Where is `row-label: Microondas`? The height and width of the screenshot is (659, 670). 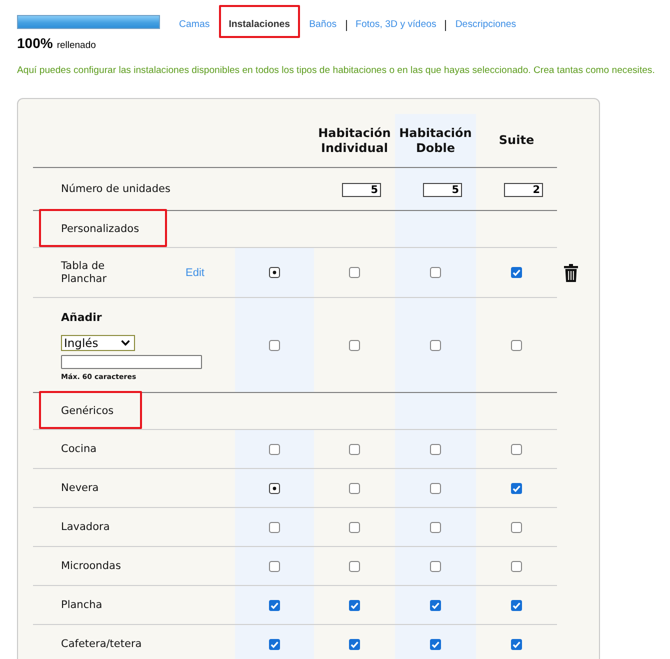 row-label: Microondas is located at coordinates (91, 566).